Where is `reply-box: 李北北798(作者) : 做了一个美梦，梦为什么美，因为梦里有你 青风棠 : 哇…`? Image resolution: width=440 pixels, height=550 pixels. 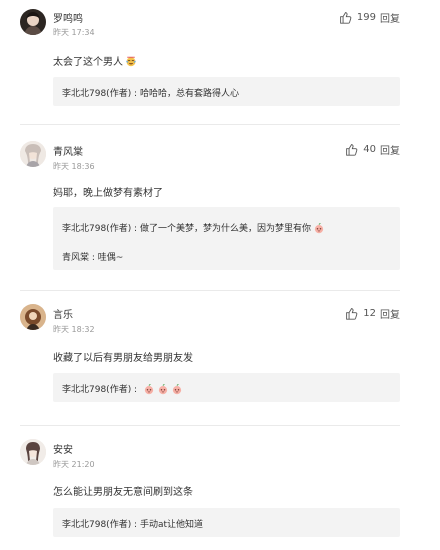 reply-box: 李北北798(作者) : 做了一个美梦，梦为什么美，因为梦里有你 青风棠 : 哇… is located at coordinates (226, 238).